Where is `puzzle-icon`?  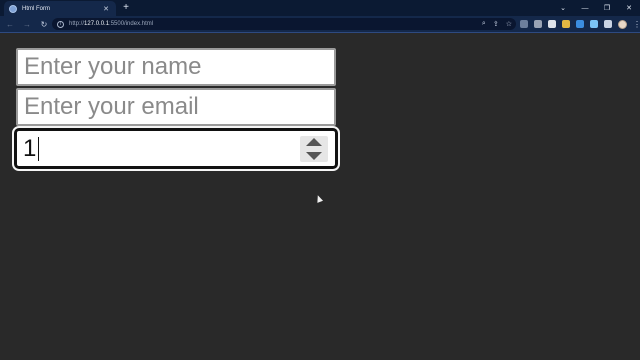 puzzle-icon is located at coordinates (594, 24).